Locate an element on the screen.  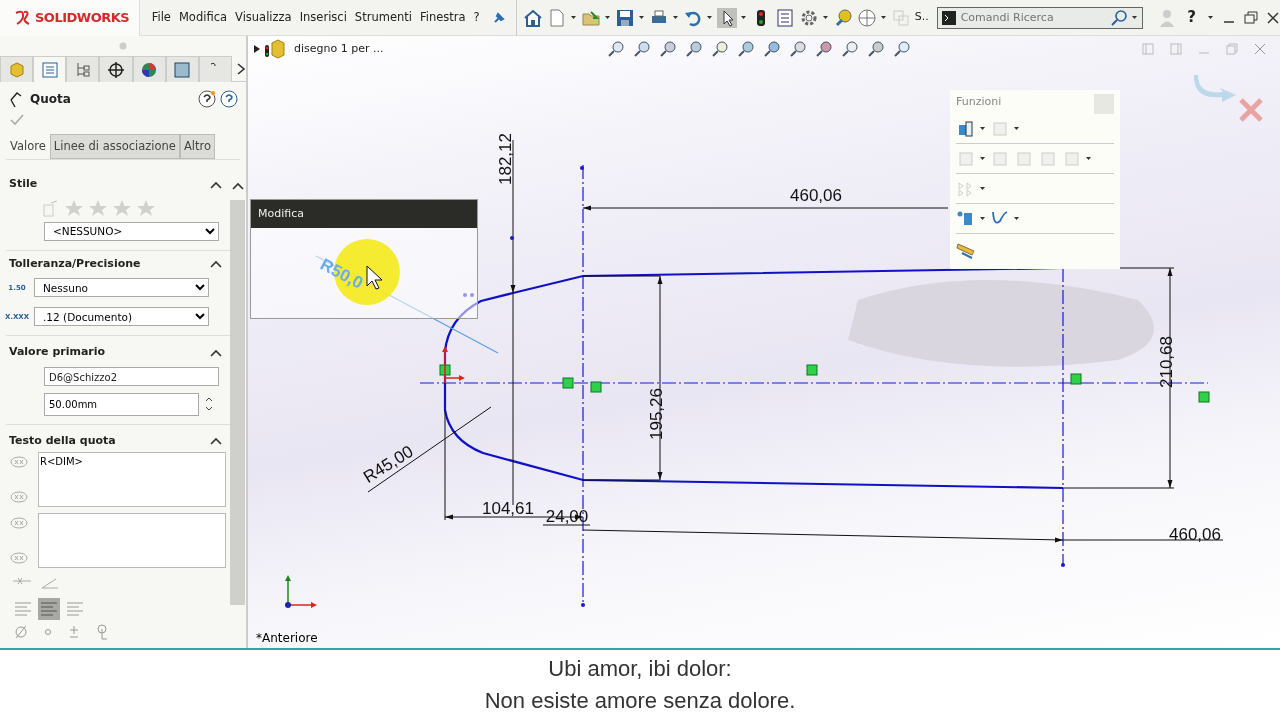
view-label: *Anteriore is located at coordinates (287, 638).